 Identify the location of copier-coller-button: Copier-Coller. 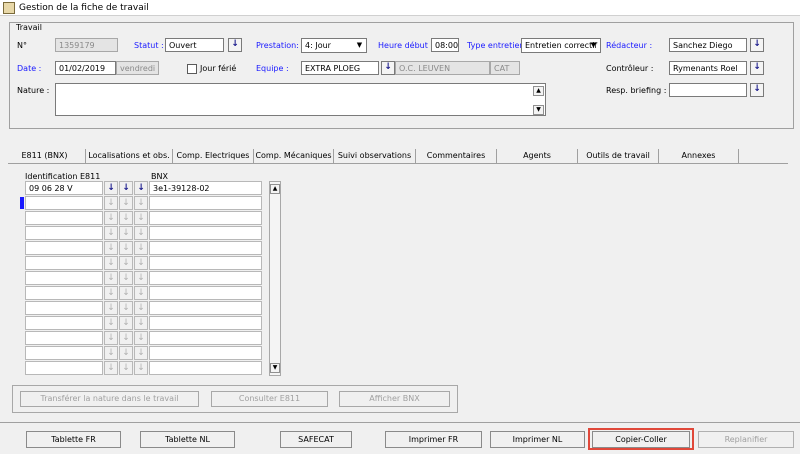
(641, 439).